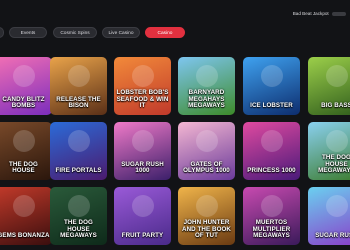  I want to click on game-tile: Release the Bison, so click(78, 86).